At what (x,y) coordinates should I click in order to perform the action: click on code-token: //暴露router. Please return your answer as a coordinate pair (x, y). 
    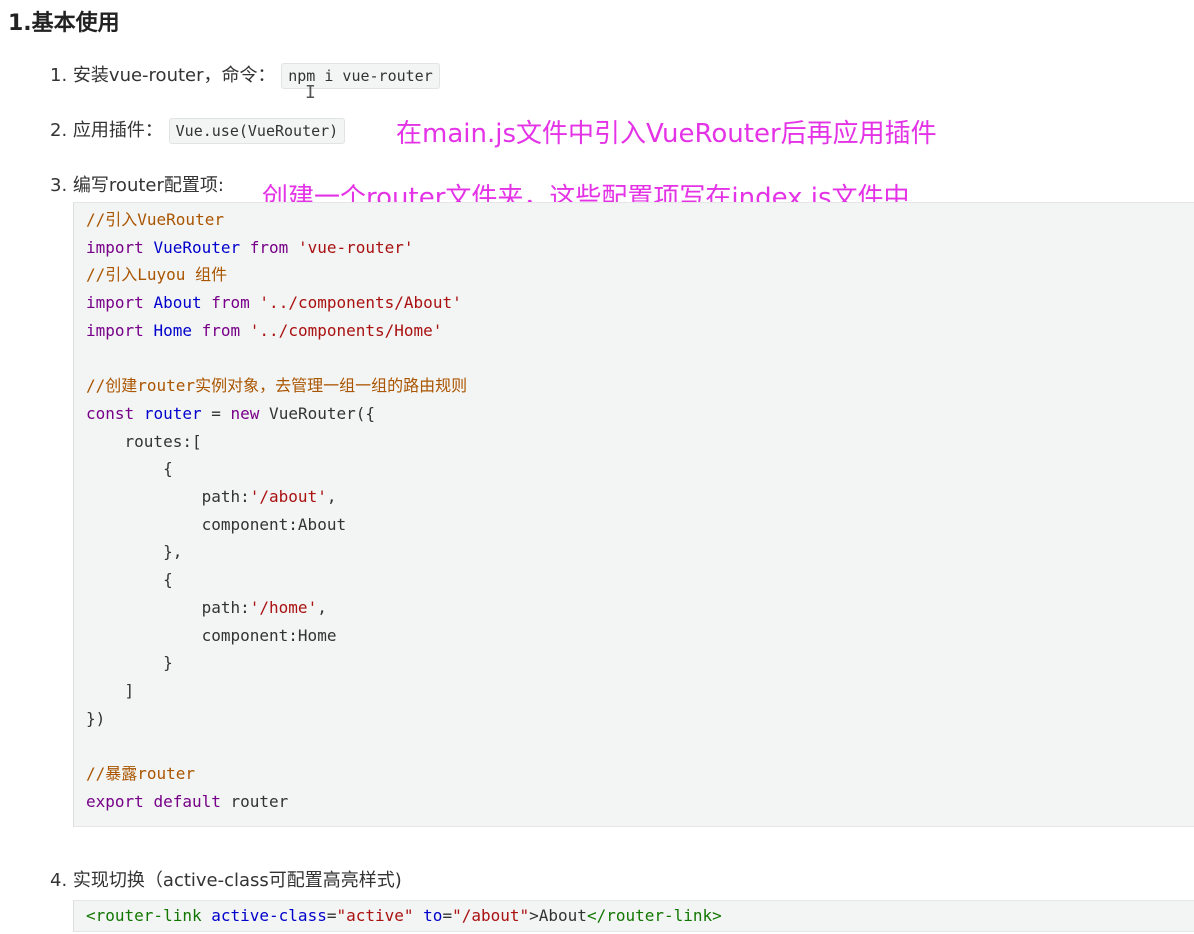
    Looking at the image, I should click on (141, 773).